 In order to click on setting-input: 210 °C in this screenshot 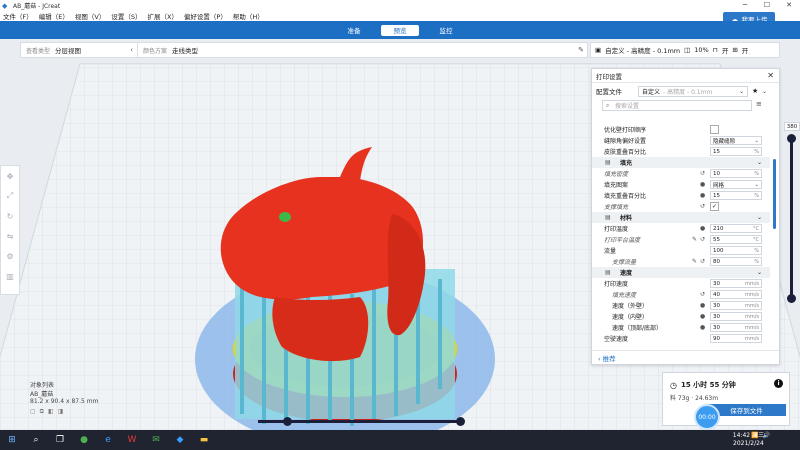, I will do `click(736, 228)`.